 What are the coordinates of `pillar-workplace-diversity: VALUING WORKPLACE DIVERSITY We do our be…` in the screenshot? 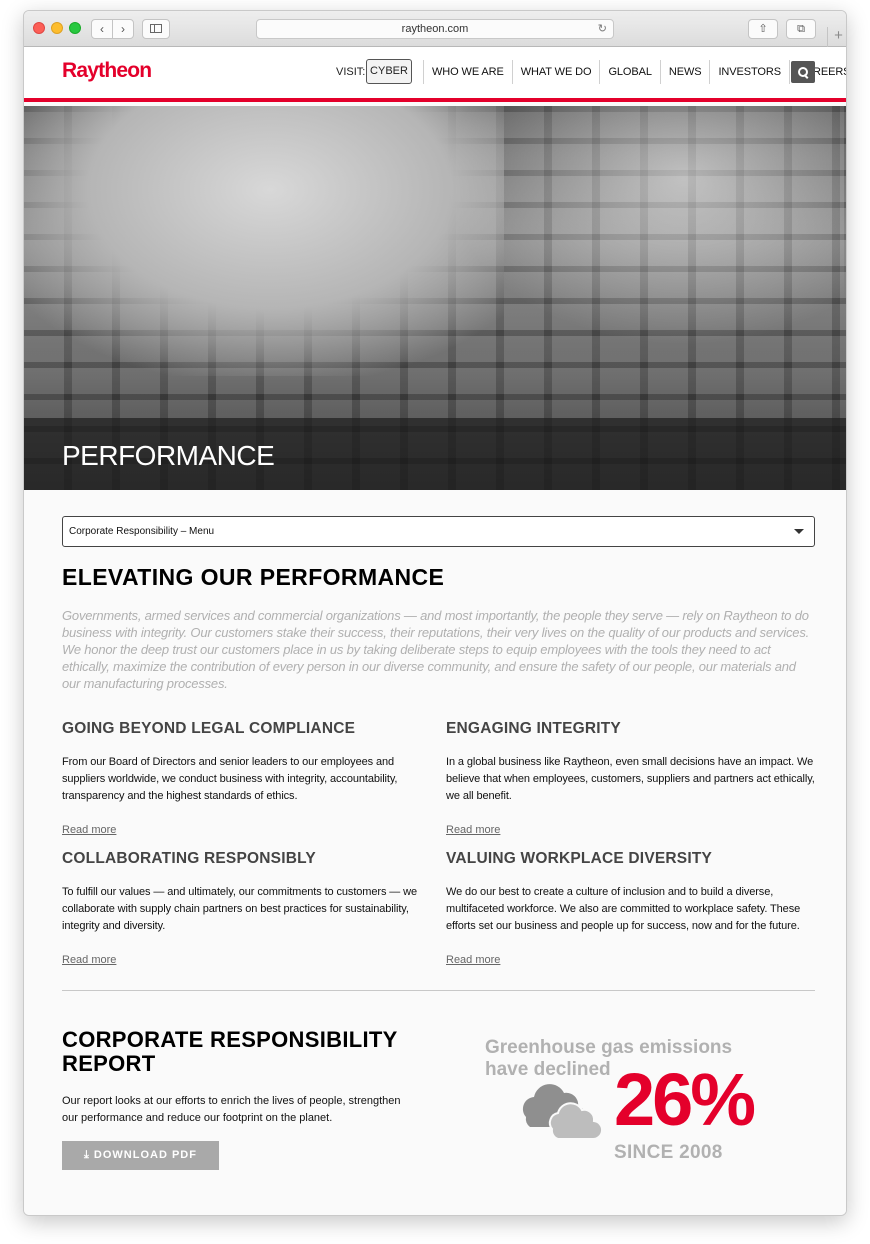 It's located at (633, 909).